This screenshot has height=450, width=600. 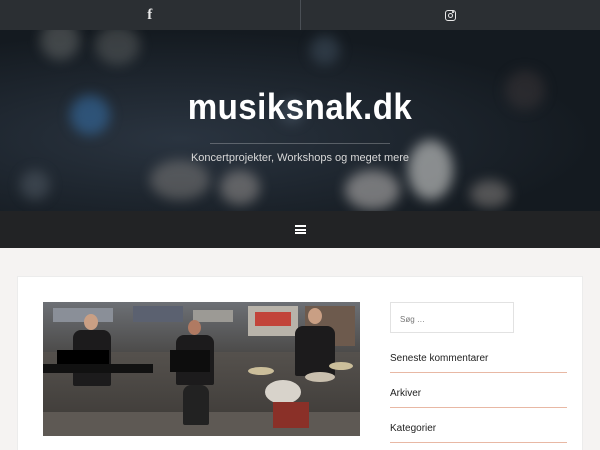 What do you see at coordinates (439, 358) in the screenshot?
I see `widget-title: Seneste kommentarer` at bounding box center [439, 358].